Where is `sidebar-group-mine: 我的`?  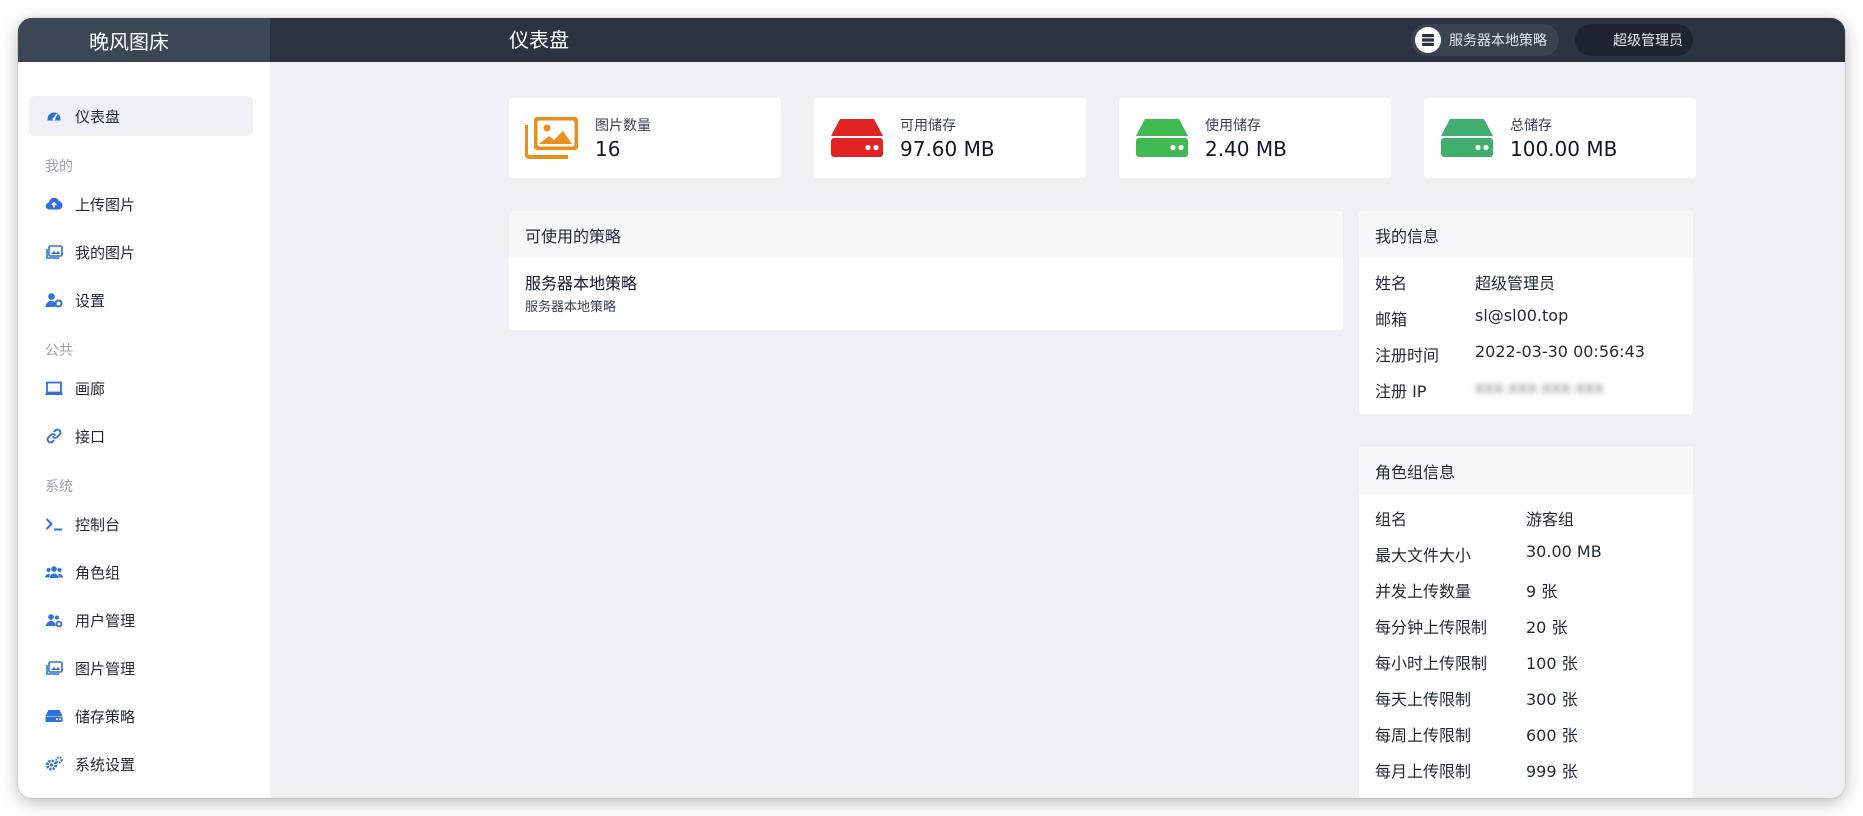
sidebar-group-mine: 我的 is located at coordinates (59, 167).